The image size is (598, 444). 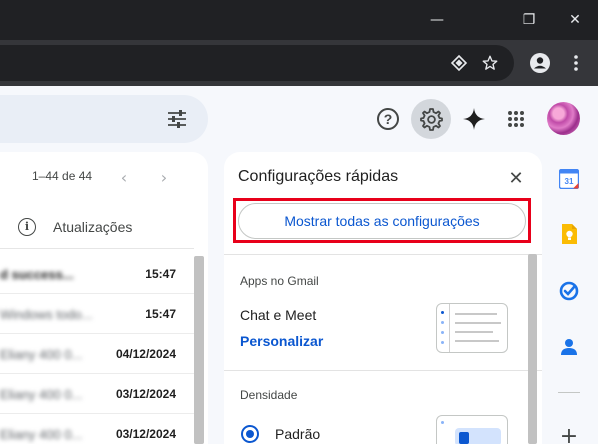 What do you see at coordinates (250, 434) in the screenshot?
I see `density-default-radio` at bounding box center [250, 434].